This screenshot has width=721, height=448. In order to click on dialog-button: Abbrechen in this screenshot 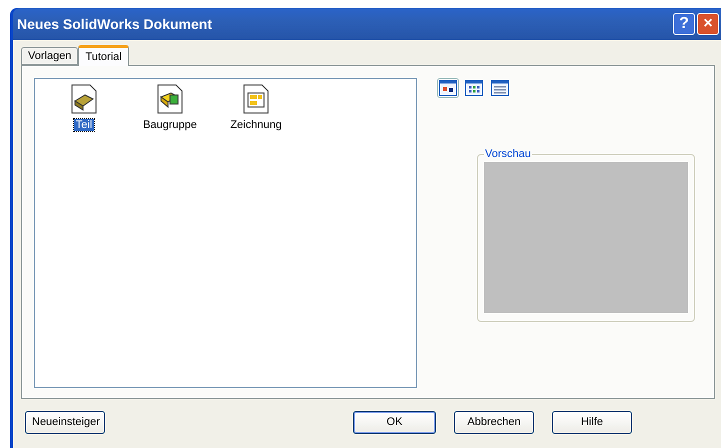, I will do `click(494, 422)`.